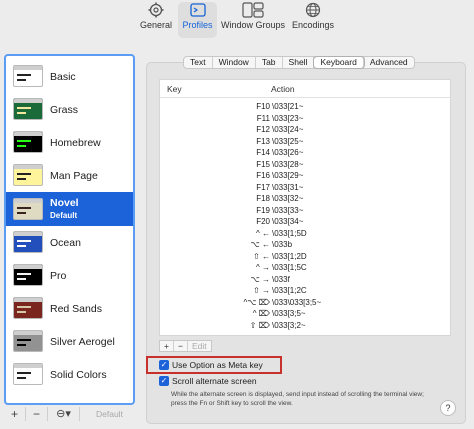  Describe the element at coordinates (339, 62) in the screenshot. I see `tab-keyboard: Keyboard` at that location.